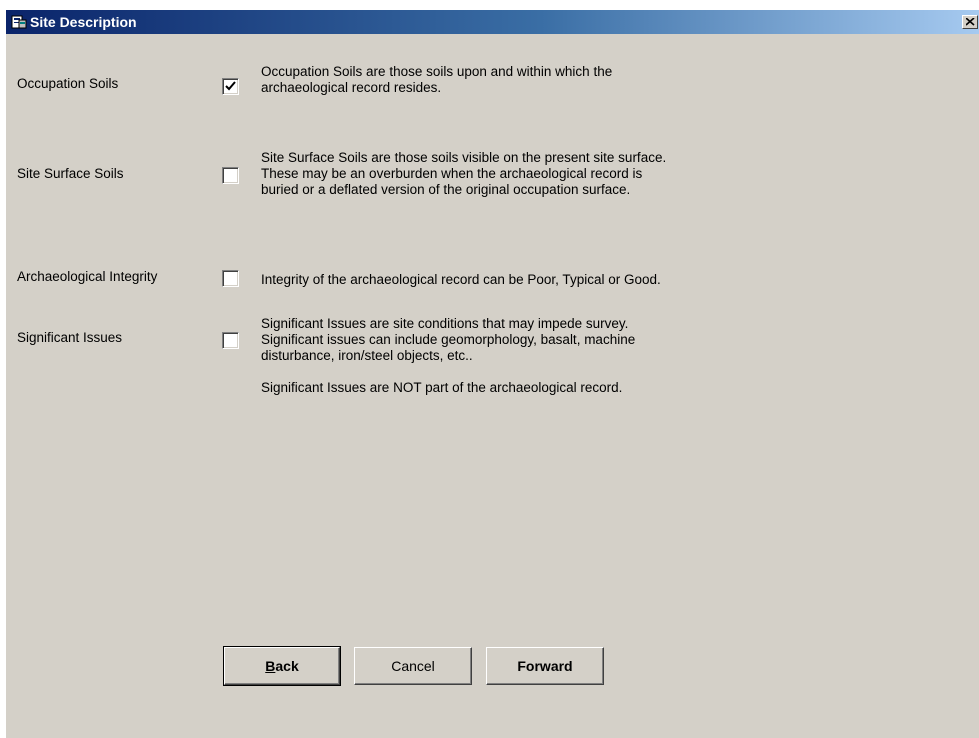 This screenshot has width=979, height=738. I want to click on significant-issues-checkbox, so click(230, 340).